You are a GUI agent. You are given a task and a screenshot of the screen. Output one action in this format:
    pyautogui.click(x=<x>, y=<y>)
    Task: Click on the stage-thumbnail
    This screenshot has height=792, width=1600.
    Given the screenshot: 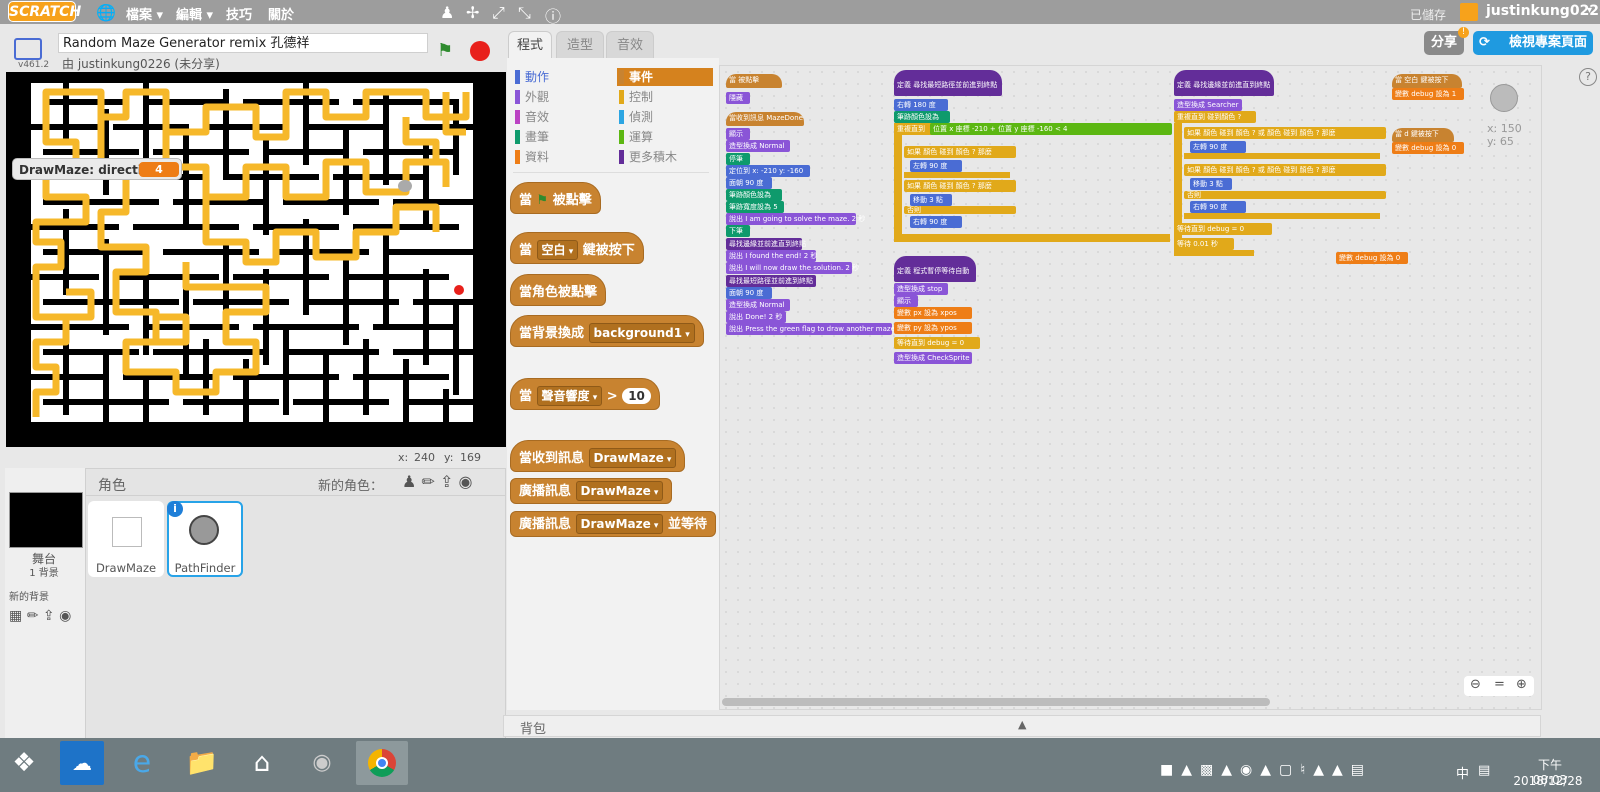 What is the action you would take?
    pyautogui.click(x=46, y=520)
    